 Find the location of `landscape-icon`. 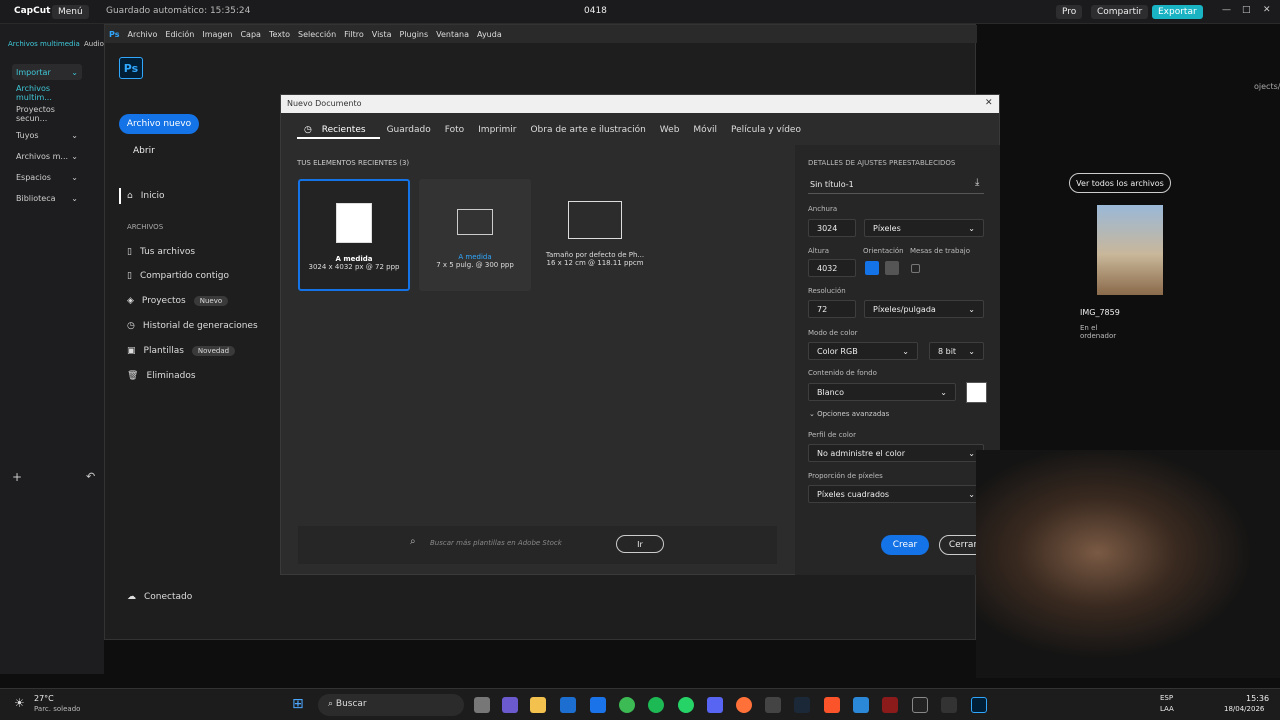

landscape-icon is located at coordinates (892, 268).